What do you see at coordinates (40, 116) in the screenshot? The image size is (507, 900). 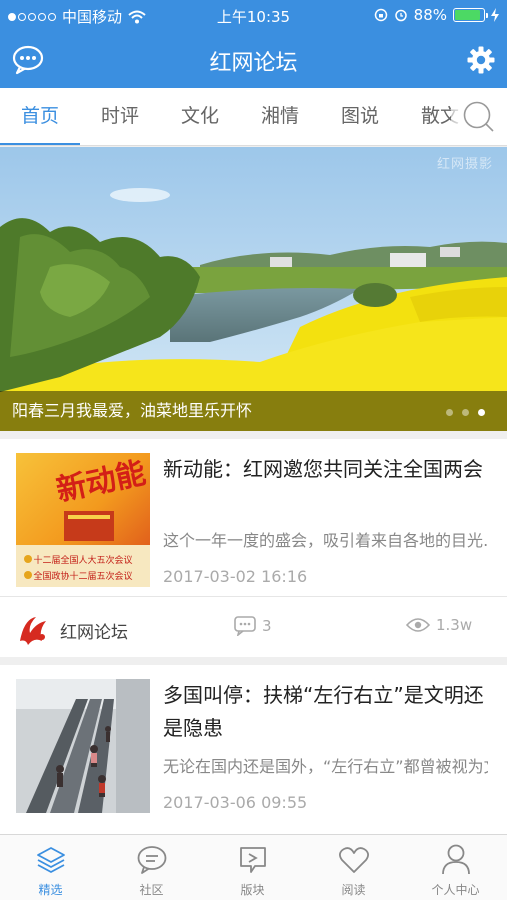 I see `tab-home: 首页` at bounding box center [40, 116].